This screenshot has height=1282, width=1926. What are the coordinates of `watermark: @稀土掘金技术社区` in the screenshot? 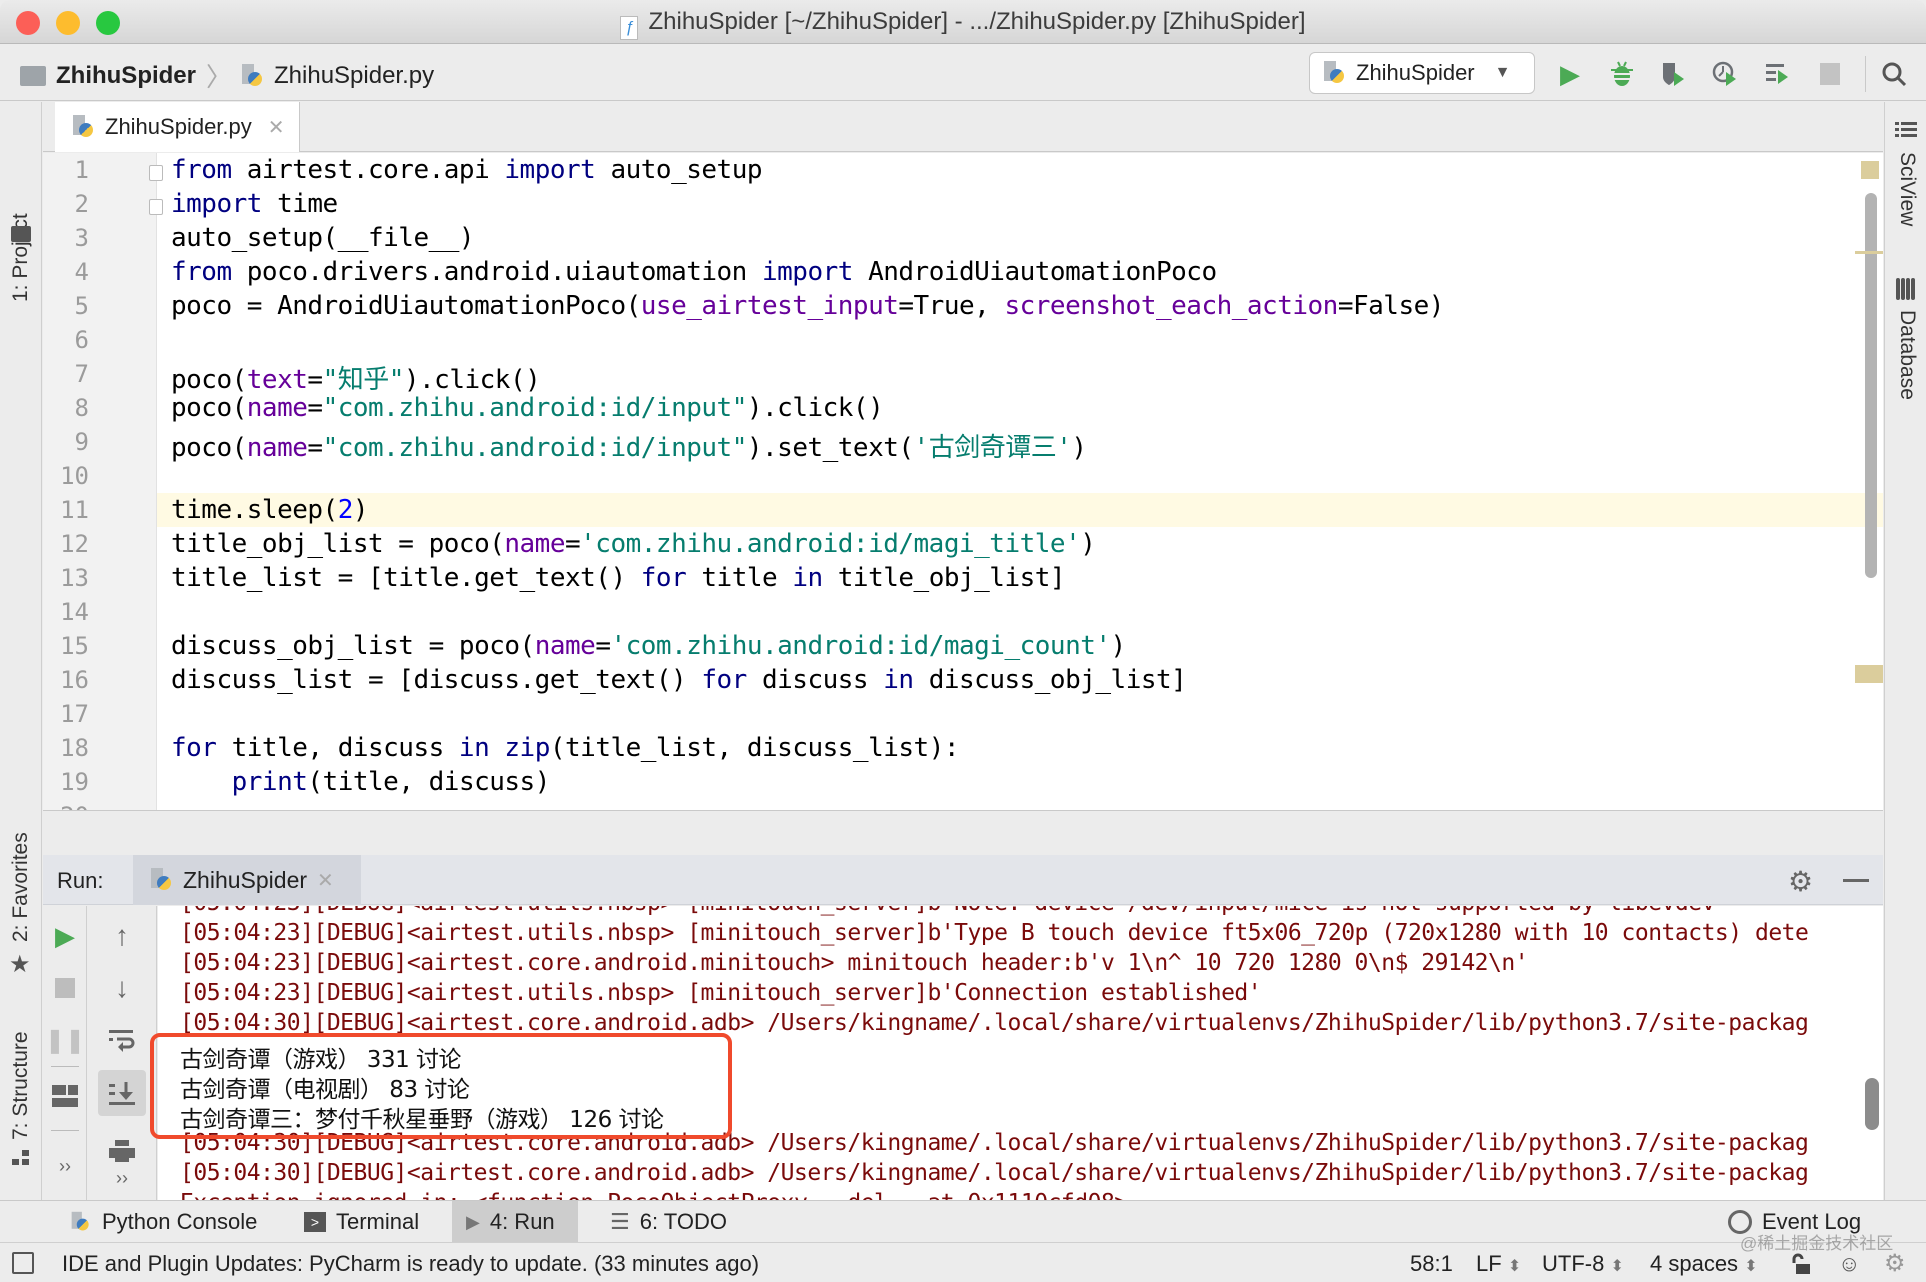 It's located at (1817, 1243).